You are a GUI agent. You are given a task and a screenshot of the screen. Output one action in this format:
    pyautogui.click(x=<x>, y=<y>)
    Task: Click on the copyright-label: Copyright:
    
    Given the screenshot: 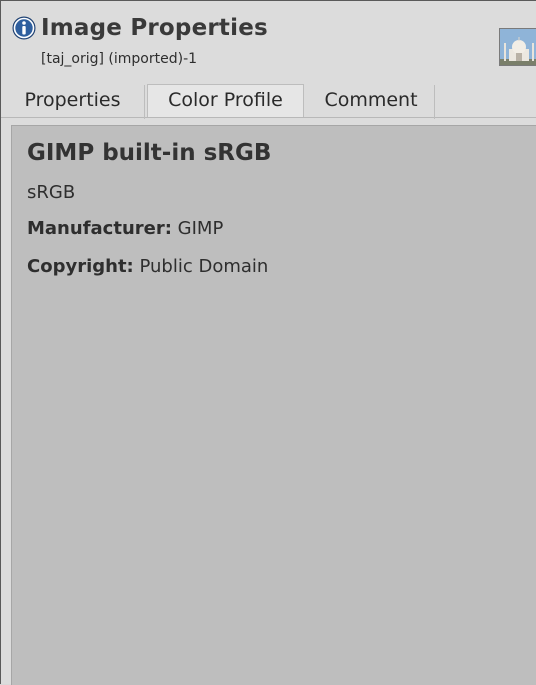 What is the action you would take?
    pyautogui.click(x=80, y=266)
    